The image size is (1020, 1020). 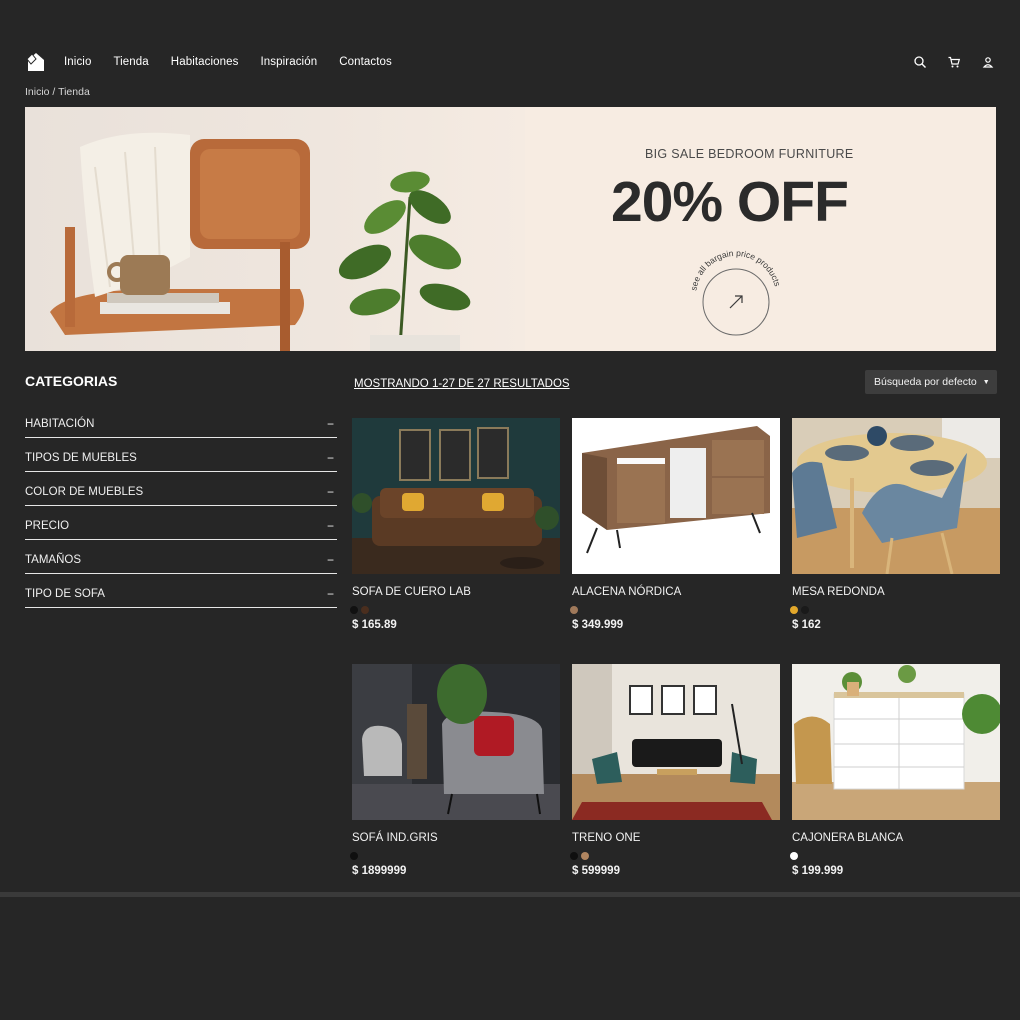 I want to click on nav-link-inicio: Inicio, so click(x=77, y=62).